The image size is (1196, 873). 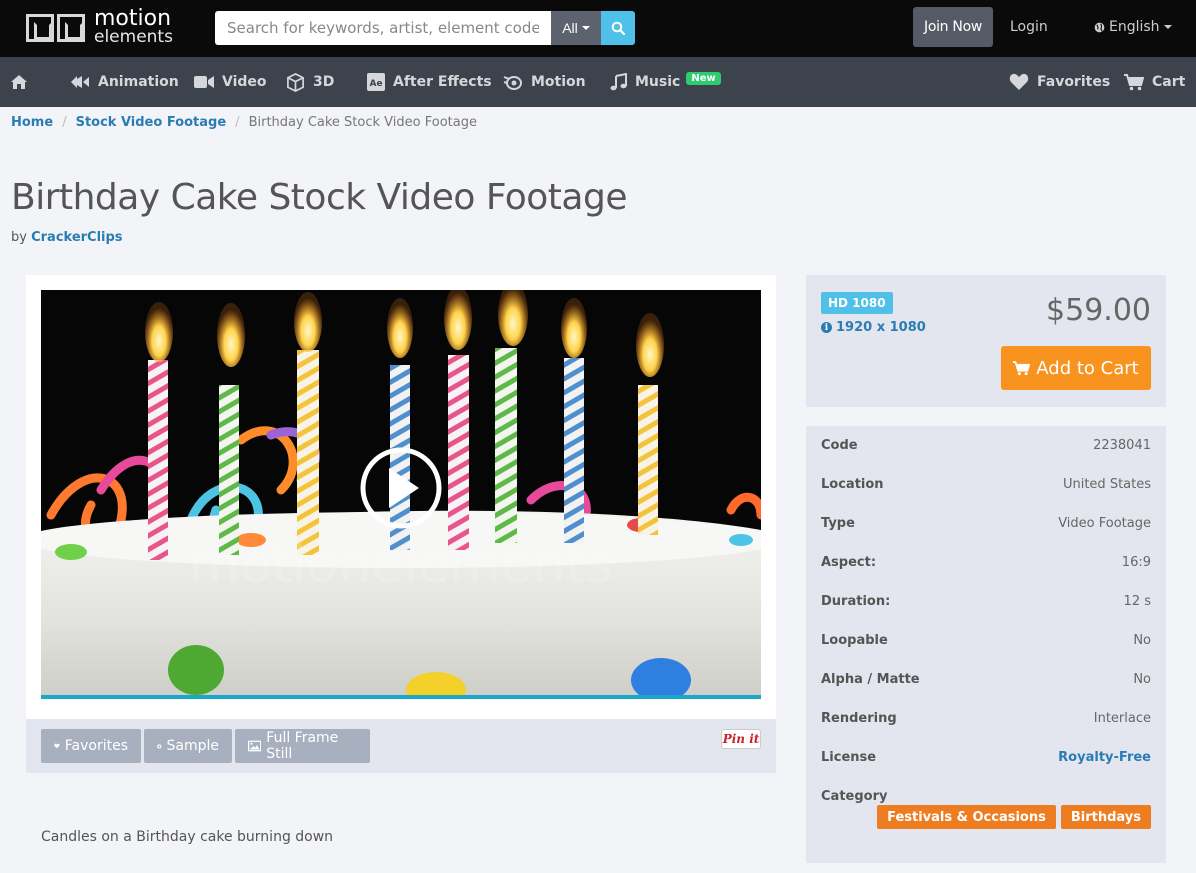 I want to click on detail-key: Category, so click(x=854, y=796).